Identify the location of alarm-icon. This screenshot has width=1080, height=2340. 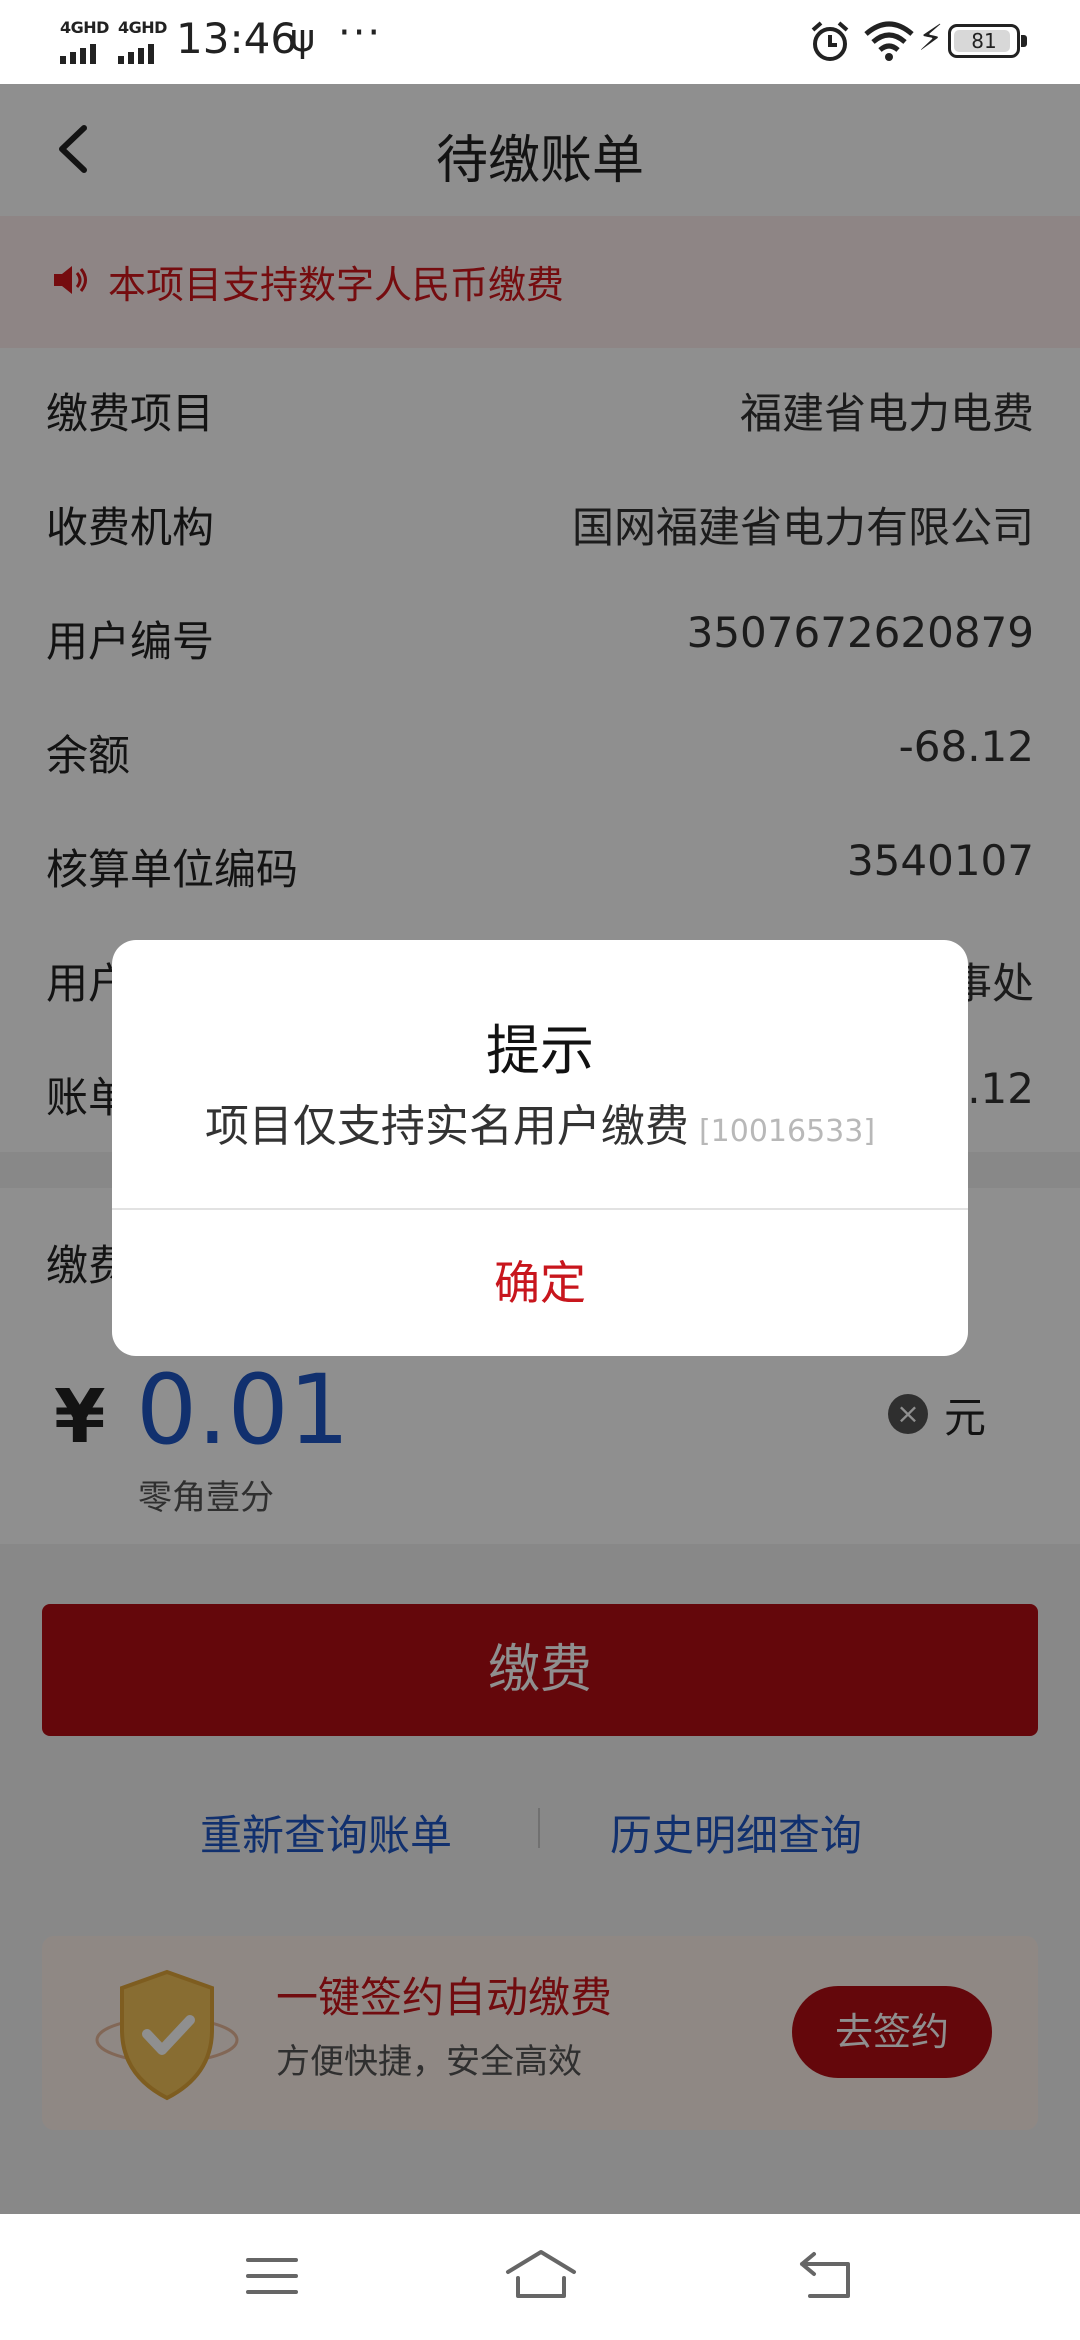
(830, 41).